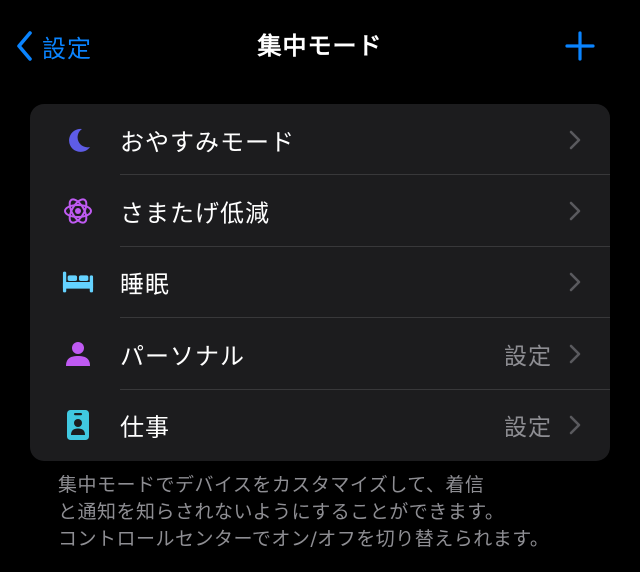 The width and height of the screenshot is (640, 572). I want to click on list-item-label: おやすみモード, so click(207, 142).